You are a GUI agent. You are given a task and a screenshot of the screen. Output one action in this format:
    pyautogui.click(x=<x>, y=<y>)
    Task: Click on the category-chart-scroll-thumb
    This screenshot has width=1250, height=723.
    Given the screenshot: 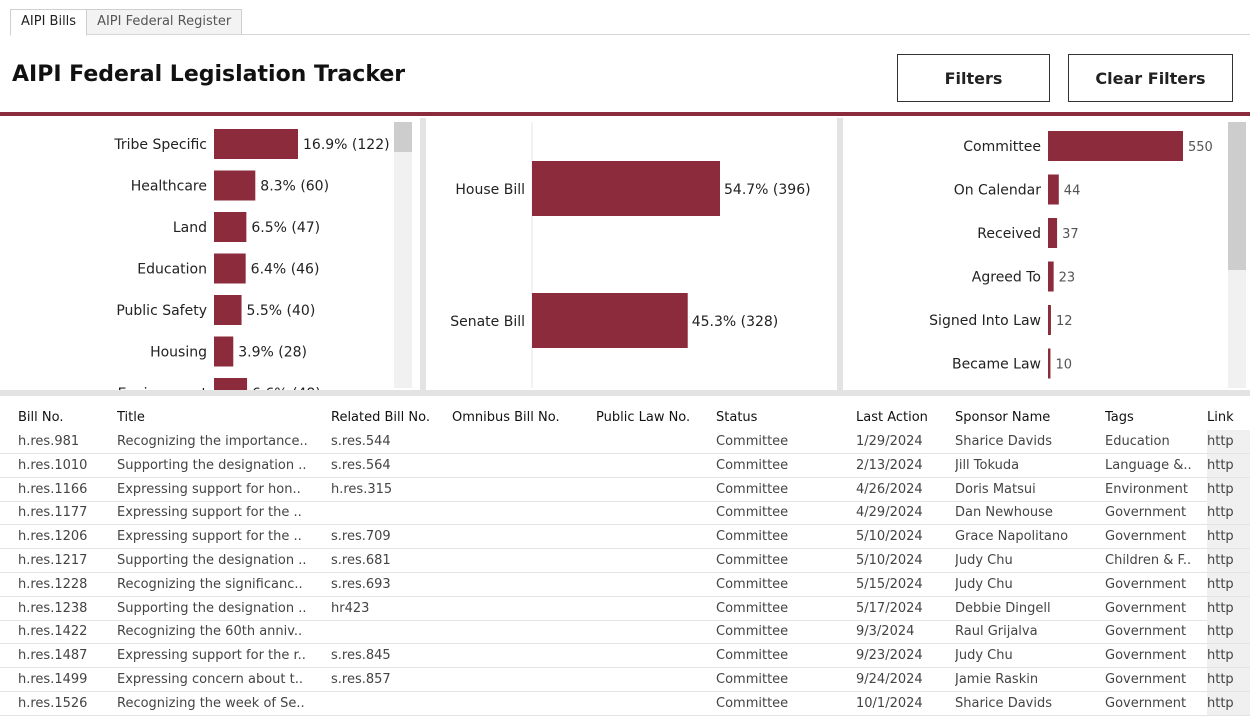 What is the action you would take?
    pyautogui.click(x=403, y=137)
    